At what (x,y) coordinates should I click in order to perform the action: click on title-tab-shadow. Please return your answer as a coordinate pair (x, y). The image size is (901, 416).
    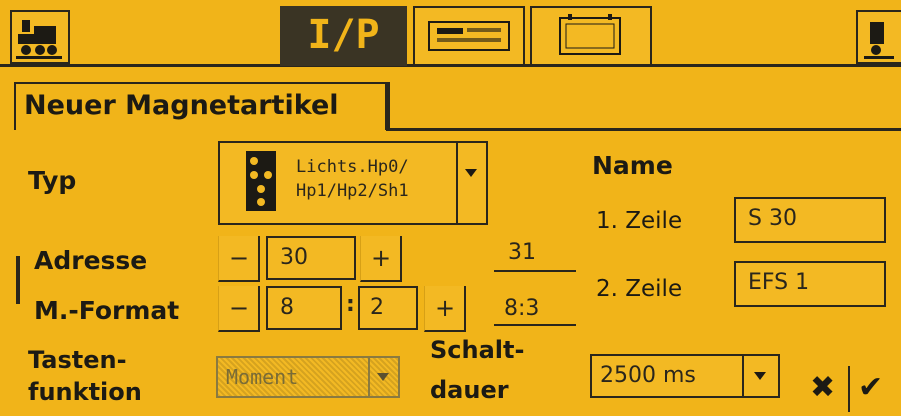
    Looking at the image, I should click on (388, 106).